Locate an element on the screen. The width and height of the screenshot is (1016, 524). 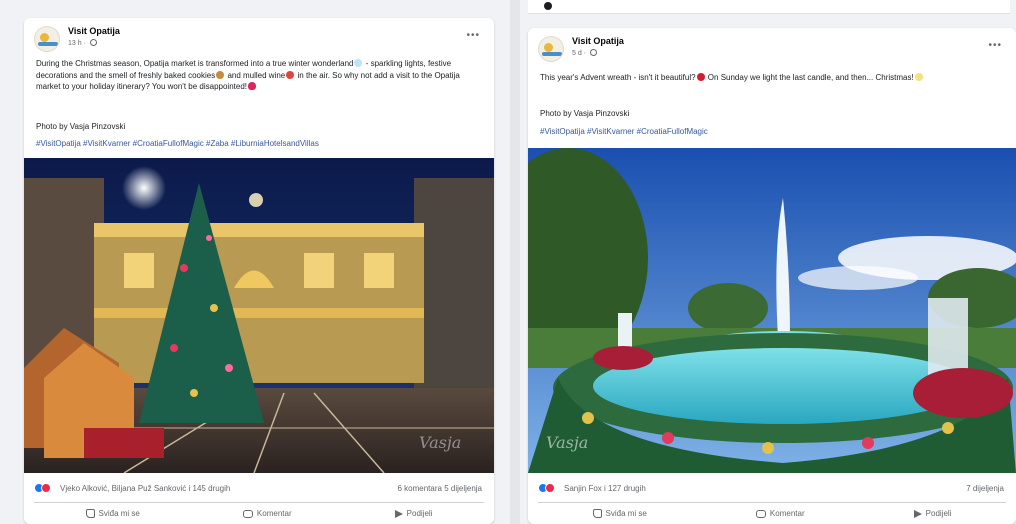
reactors-summary: Sanjin Fox i 127 drugih is located at coordinates (605, 488).